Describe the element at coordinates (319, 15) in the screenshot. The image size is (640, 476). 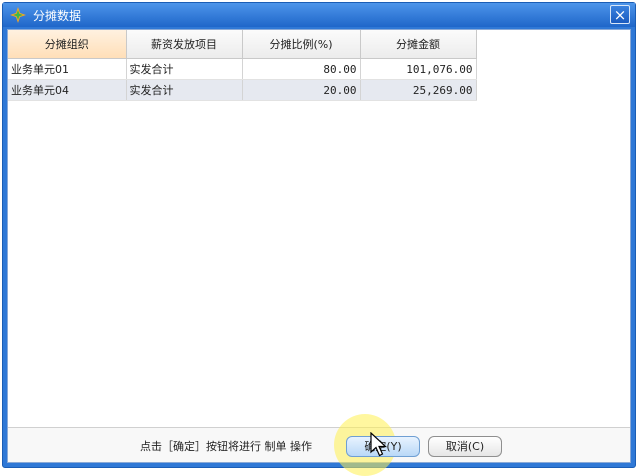
I see `title-bar: 分摊数据 ×` at that location.